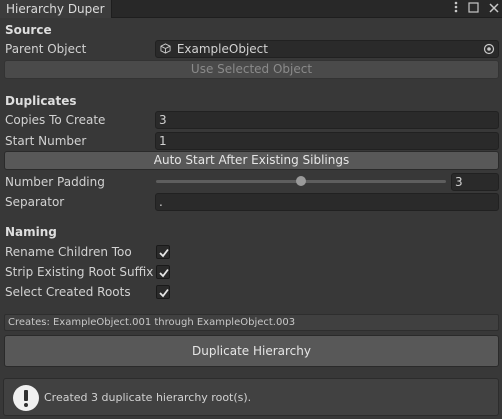 This screenshot has height=419, width=502. I want to click on start-number-label: Start Number, so click(46, 141).